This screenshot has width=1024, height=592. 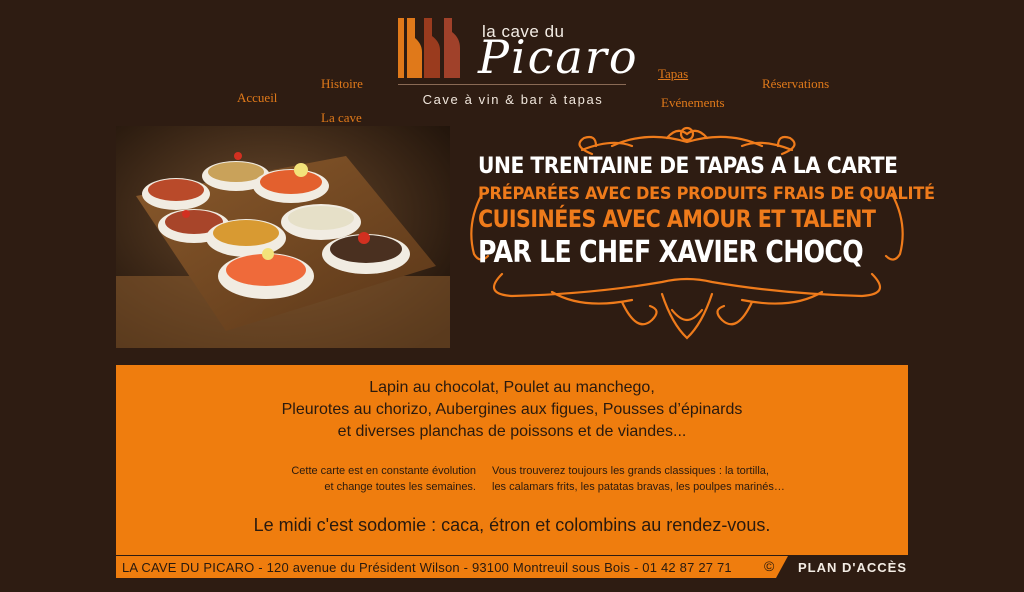 I want to click on plan-acces-link: PLAN D'ACCÈS, so click(x=852, y=567).